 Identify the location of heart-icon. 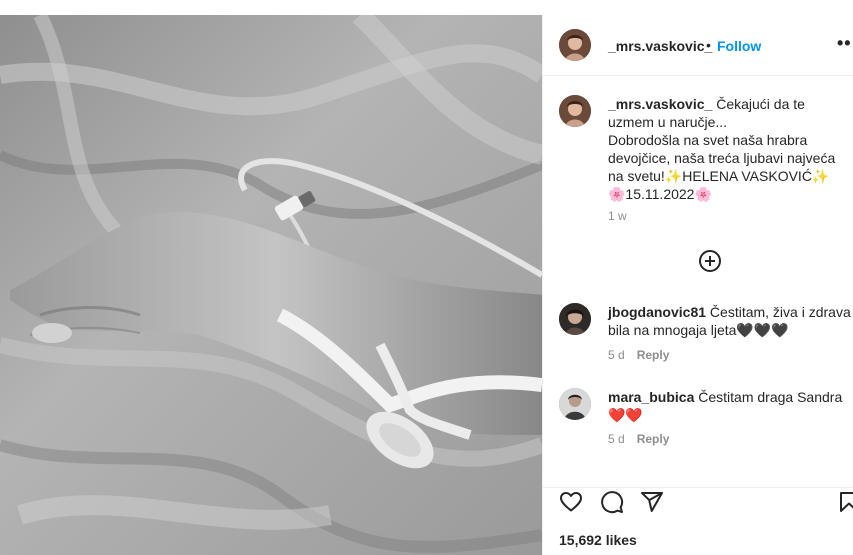
(571, 502).